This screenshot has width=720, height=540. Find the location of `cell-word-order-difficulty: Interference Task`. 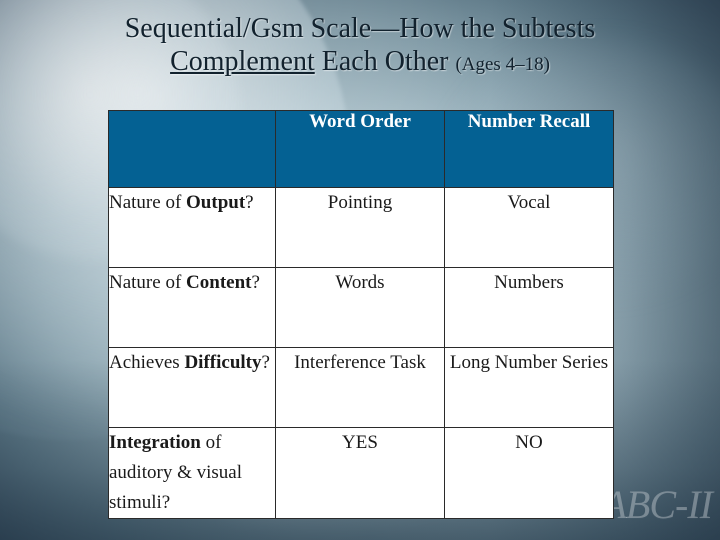

cell-word-order-difficulty: Interference Task is located at coordinates (360, 387).